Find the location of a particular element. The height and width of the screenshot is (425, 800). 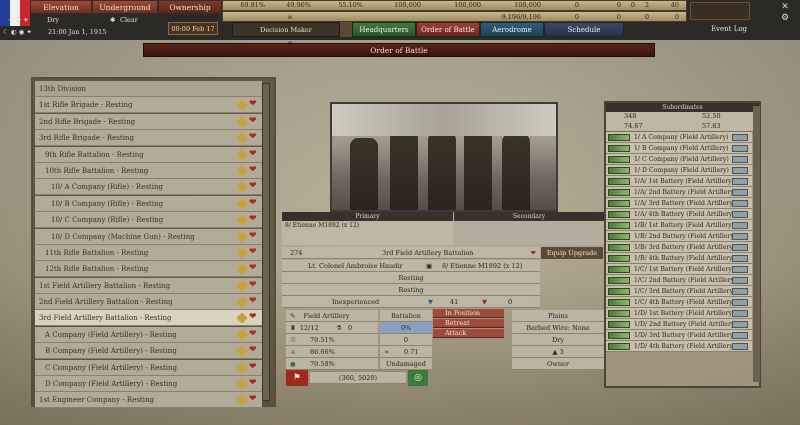

unit-tree-item: 13th Division is located at coordinates (148, 89).